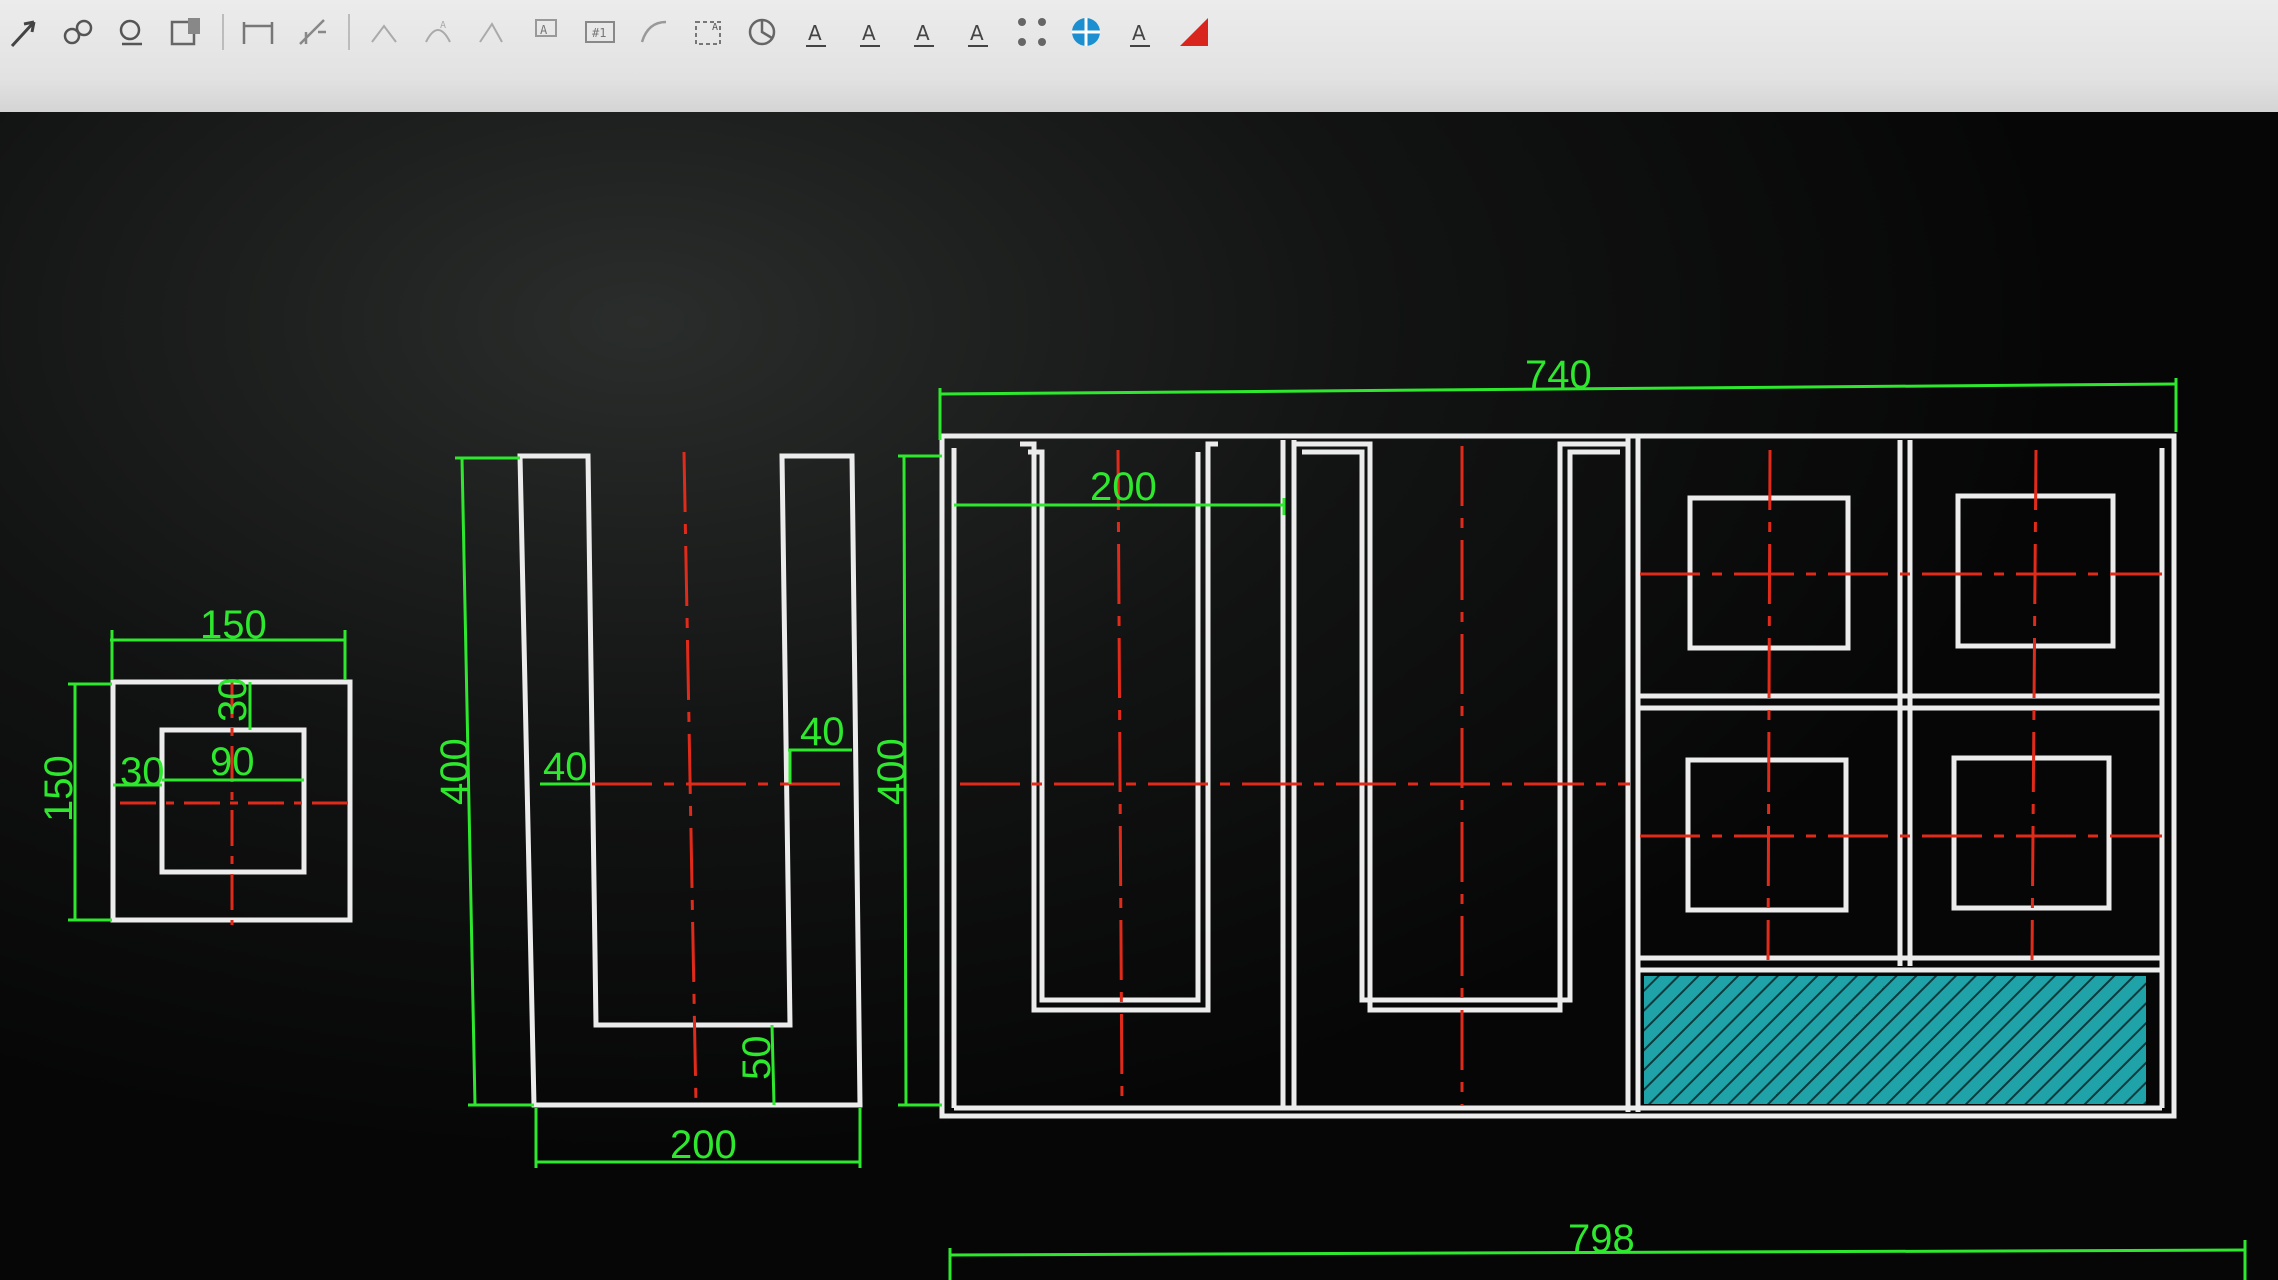  Describe the element at coordinates (703, 1145) in the screenshot. I see `dim-u-width: 200` at that location.